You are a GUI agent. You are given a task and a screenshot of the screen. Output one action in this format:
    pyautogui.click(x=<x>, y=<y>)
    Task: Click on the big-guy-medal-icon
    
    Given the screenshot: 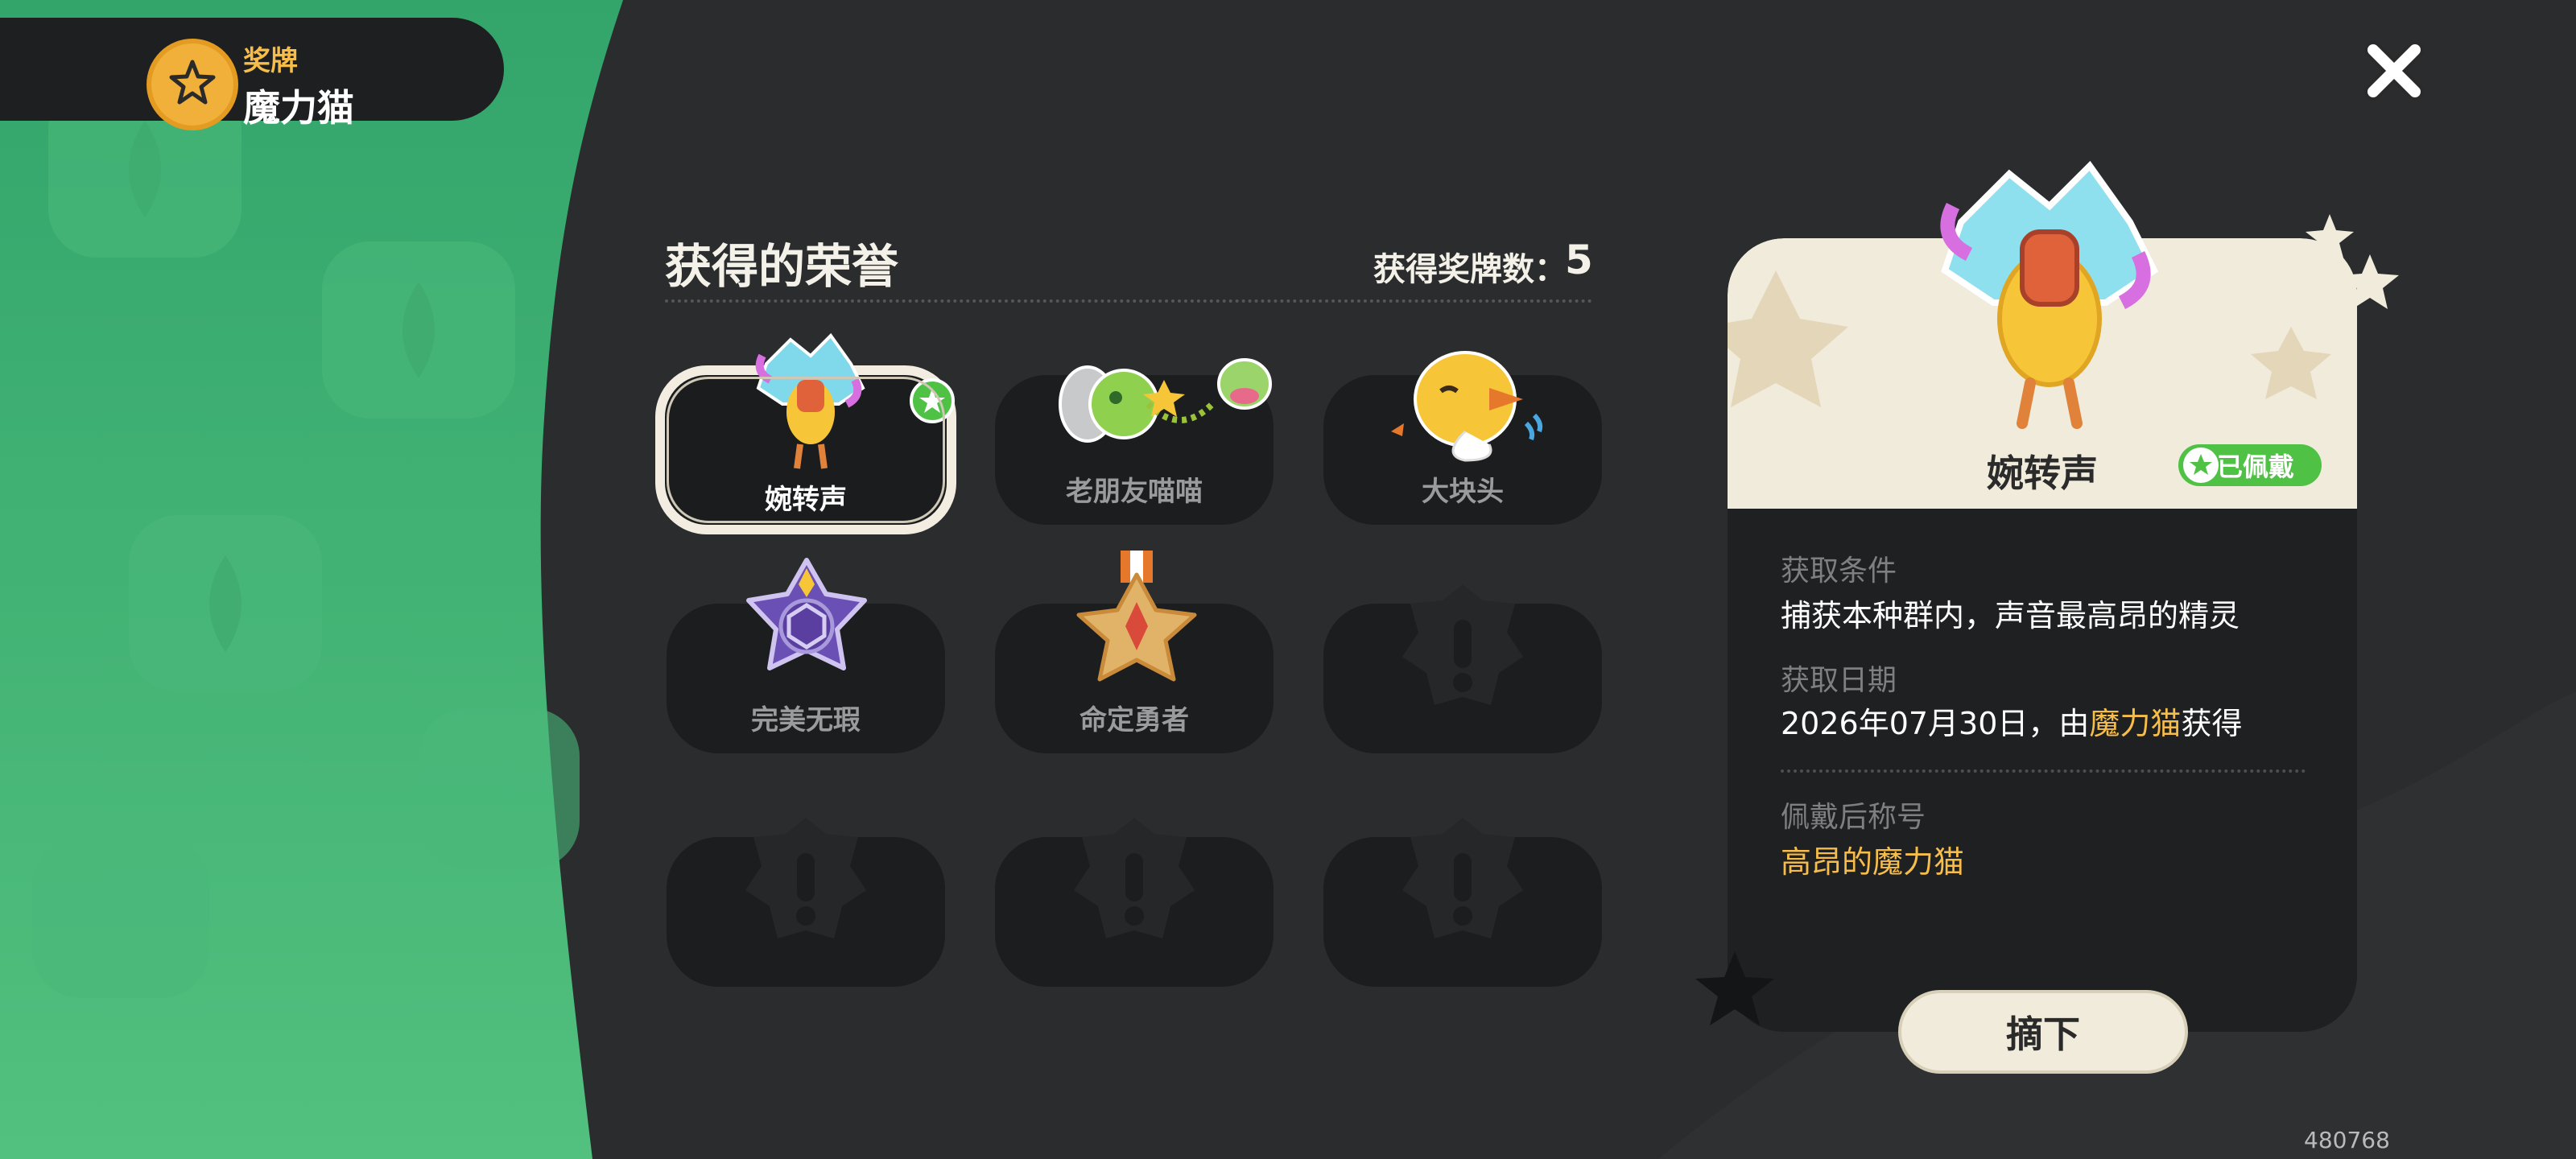 What is the action you would take?
    pyautogui.click(x=1467, y=406)
    